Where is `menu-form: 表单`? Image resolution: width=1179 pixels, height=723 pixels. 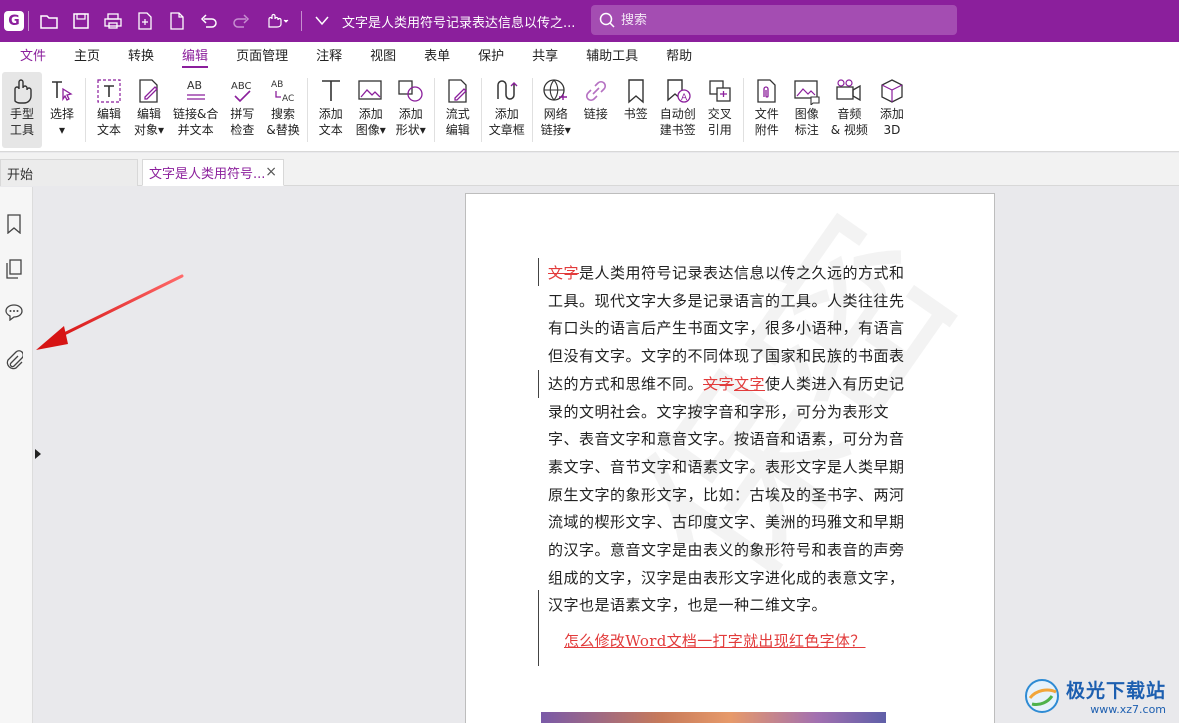
menu-form: 表单 is located at coordinates (437, 57).